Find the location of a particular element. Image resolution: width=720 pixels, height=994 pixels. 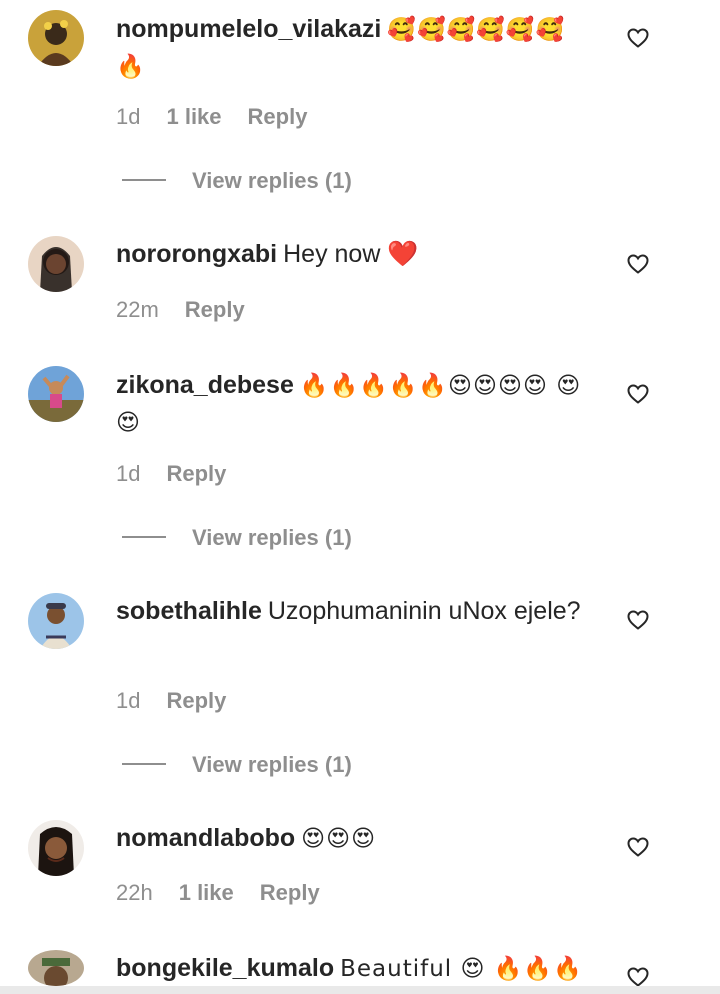

comment-text: bongekile_kumalo Beautiful 😍 🔥🔥🔥 is located at coordinates (356, 968).